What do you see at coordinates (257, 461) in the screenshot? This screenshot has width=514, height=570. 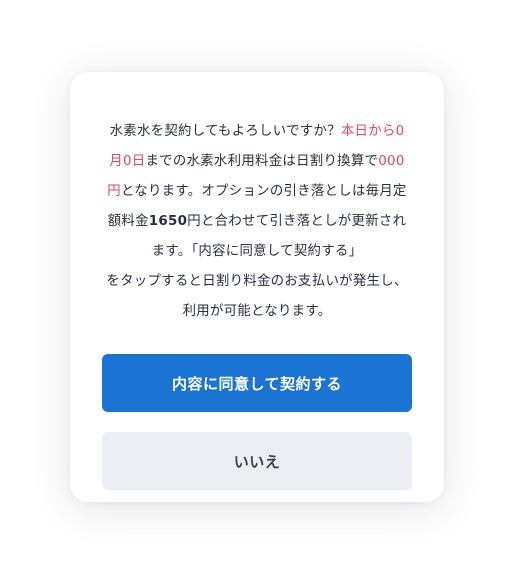 I see `no-button: いいえ` at bounding box center [257, 461].